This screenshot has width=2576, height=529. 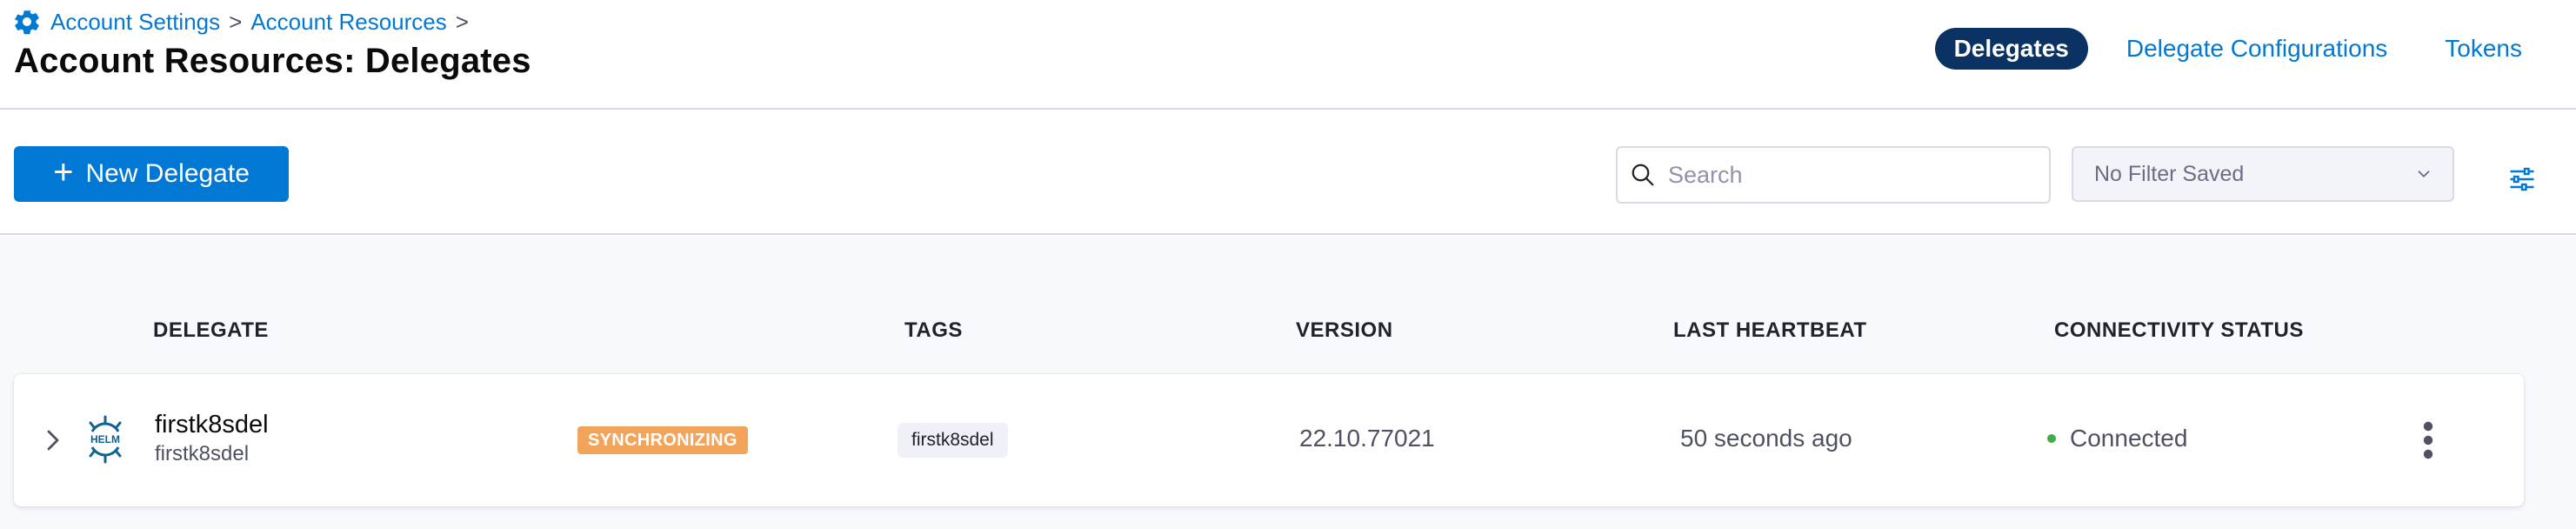 What do you see at coordinates (1770, 330) in the screenshot?
I see `column-header-last-heartbeat: LAST HEARTBEAT` at bounding box center [1770, 330].